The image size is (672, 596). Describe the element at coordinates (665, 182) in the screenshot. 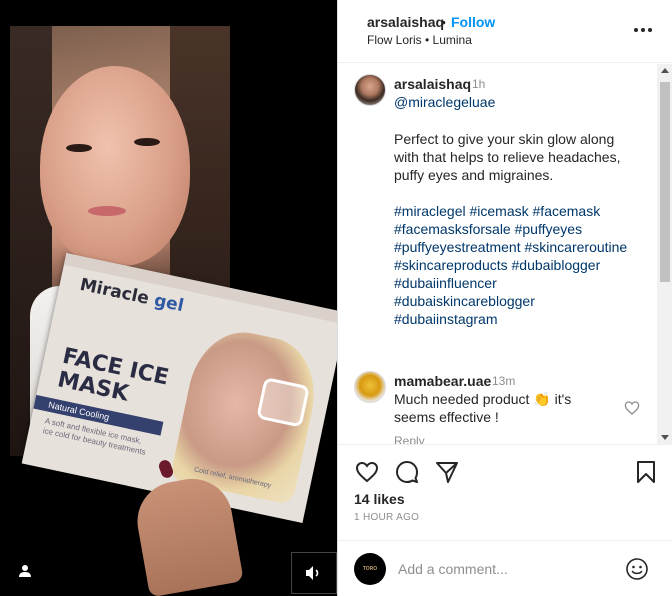

I see `scroll-thumb` at that location.